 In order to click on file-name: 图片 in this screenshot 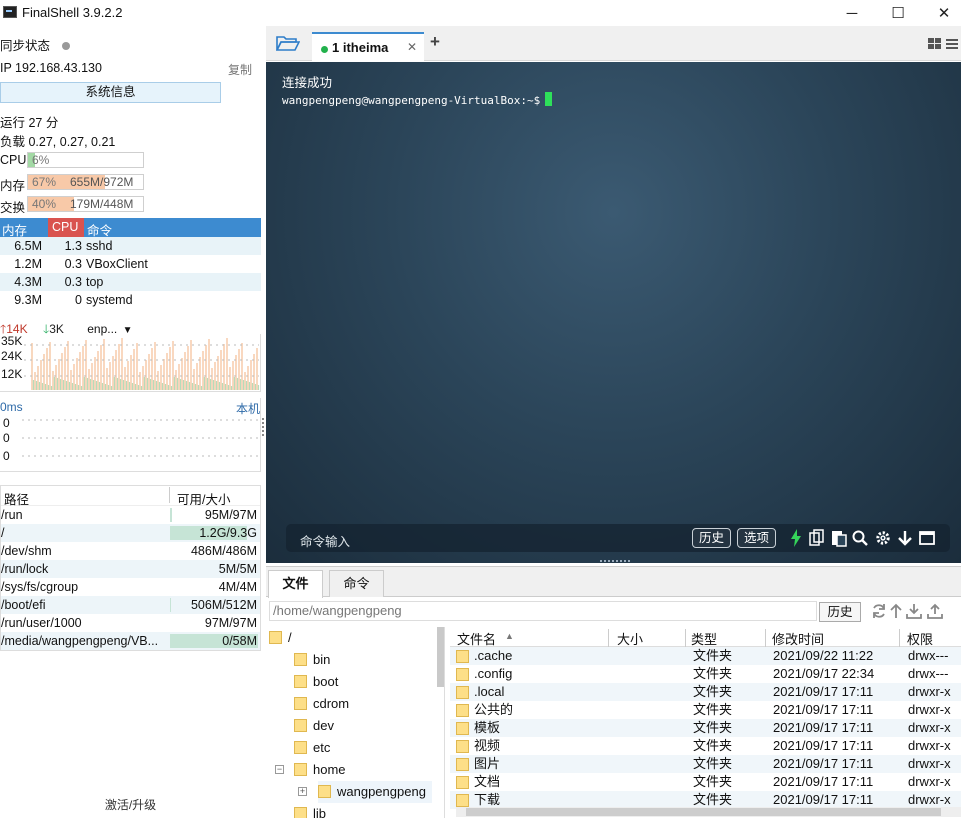, I will do `click(487, 763)`.